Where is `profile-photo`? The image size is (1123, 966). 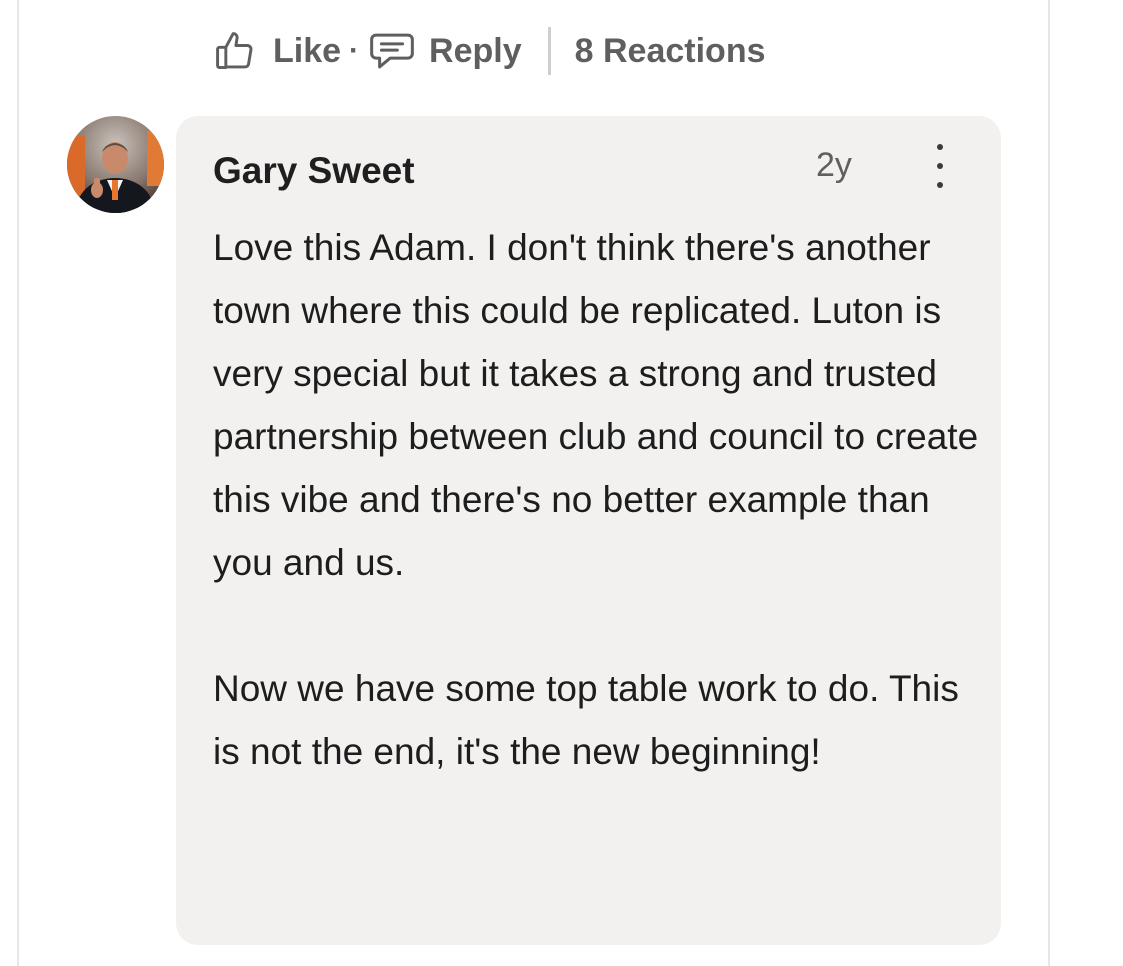 profile-photo is located at coordinates (115, 164).